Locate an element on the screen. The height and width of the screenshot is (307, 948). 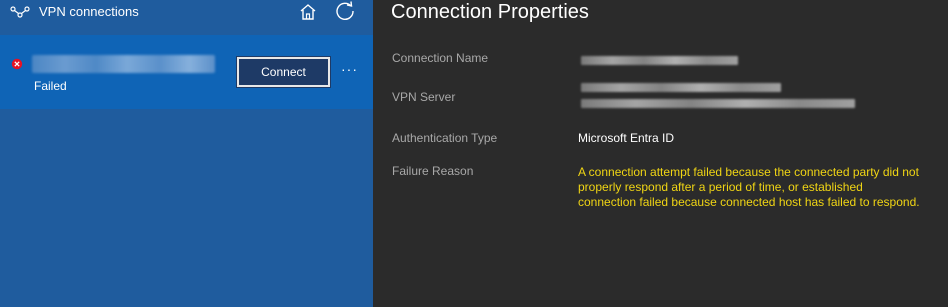
refresh-icon is located at coordinates (345, 11).